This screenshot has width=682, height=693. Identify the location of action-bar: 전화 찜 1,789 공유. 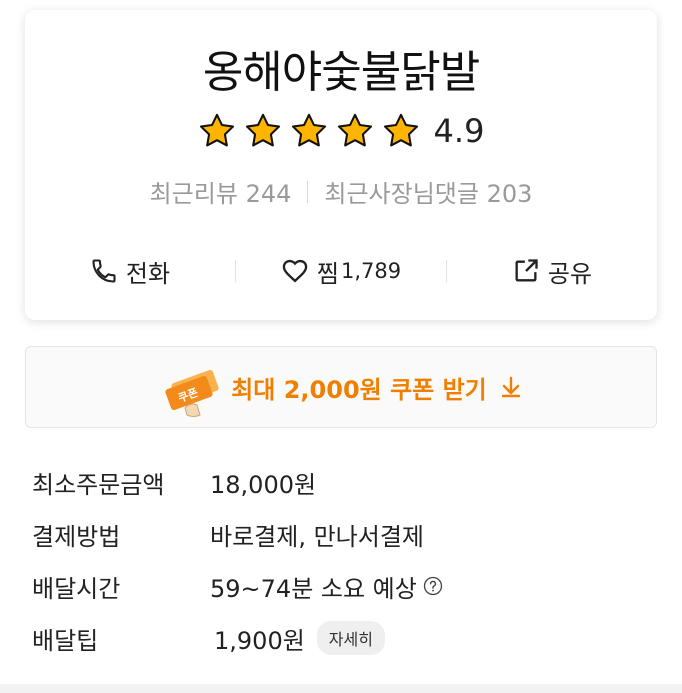
(341, 271).